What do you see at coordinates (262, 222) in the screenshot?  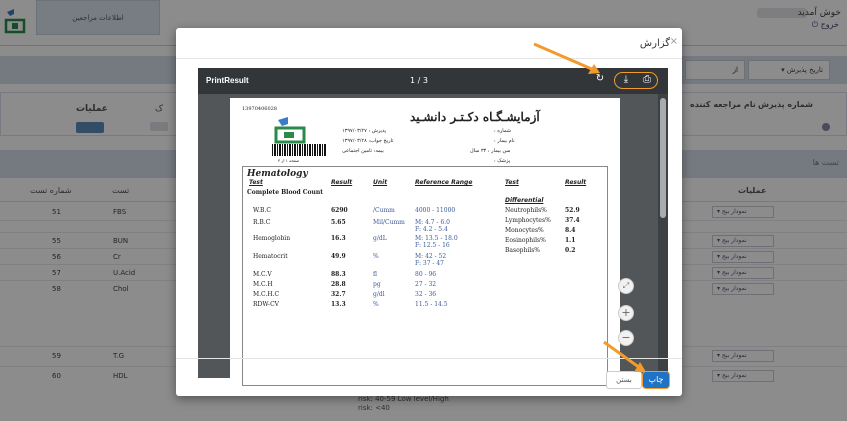 I see `cbc-test: R.B.C` at bounding box center [262, 222].